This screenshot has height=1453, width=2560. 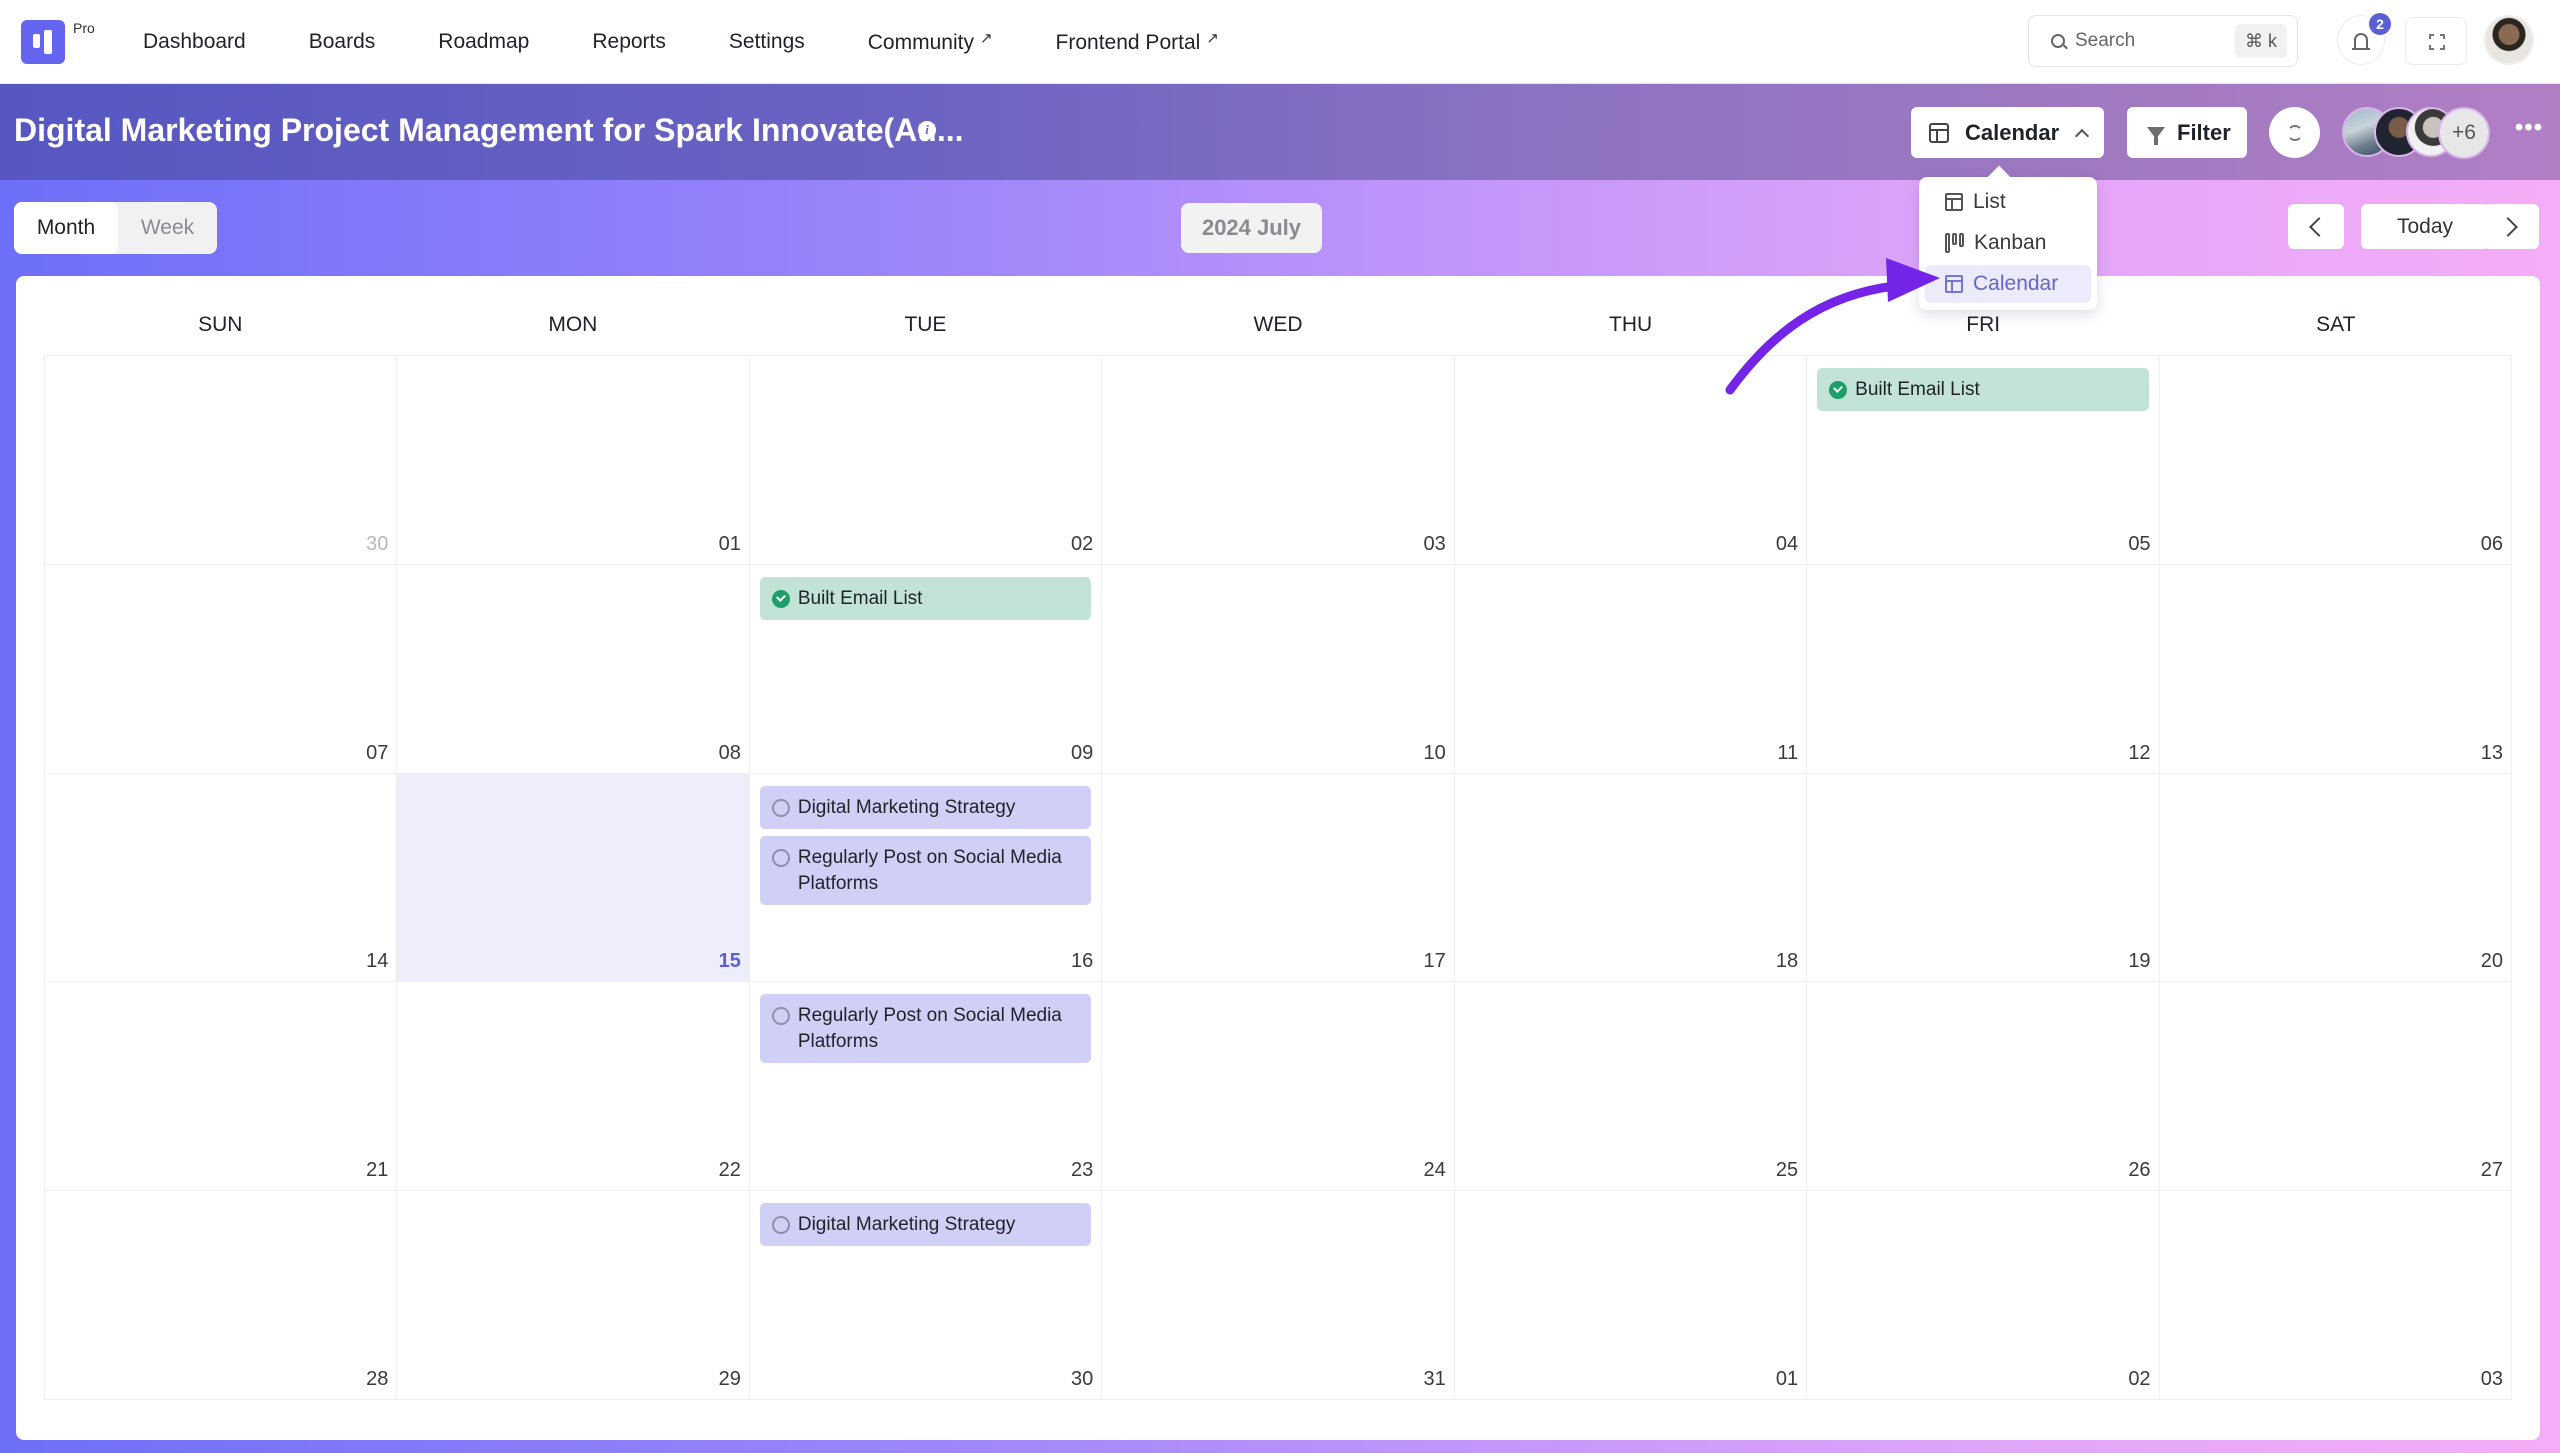 What do you see at coordinates (84, 28) in the screenshot?
I see `plan-badge: Pro` at bounding box center [84, 28].